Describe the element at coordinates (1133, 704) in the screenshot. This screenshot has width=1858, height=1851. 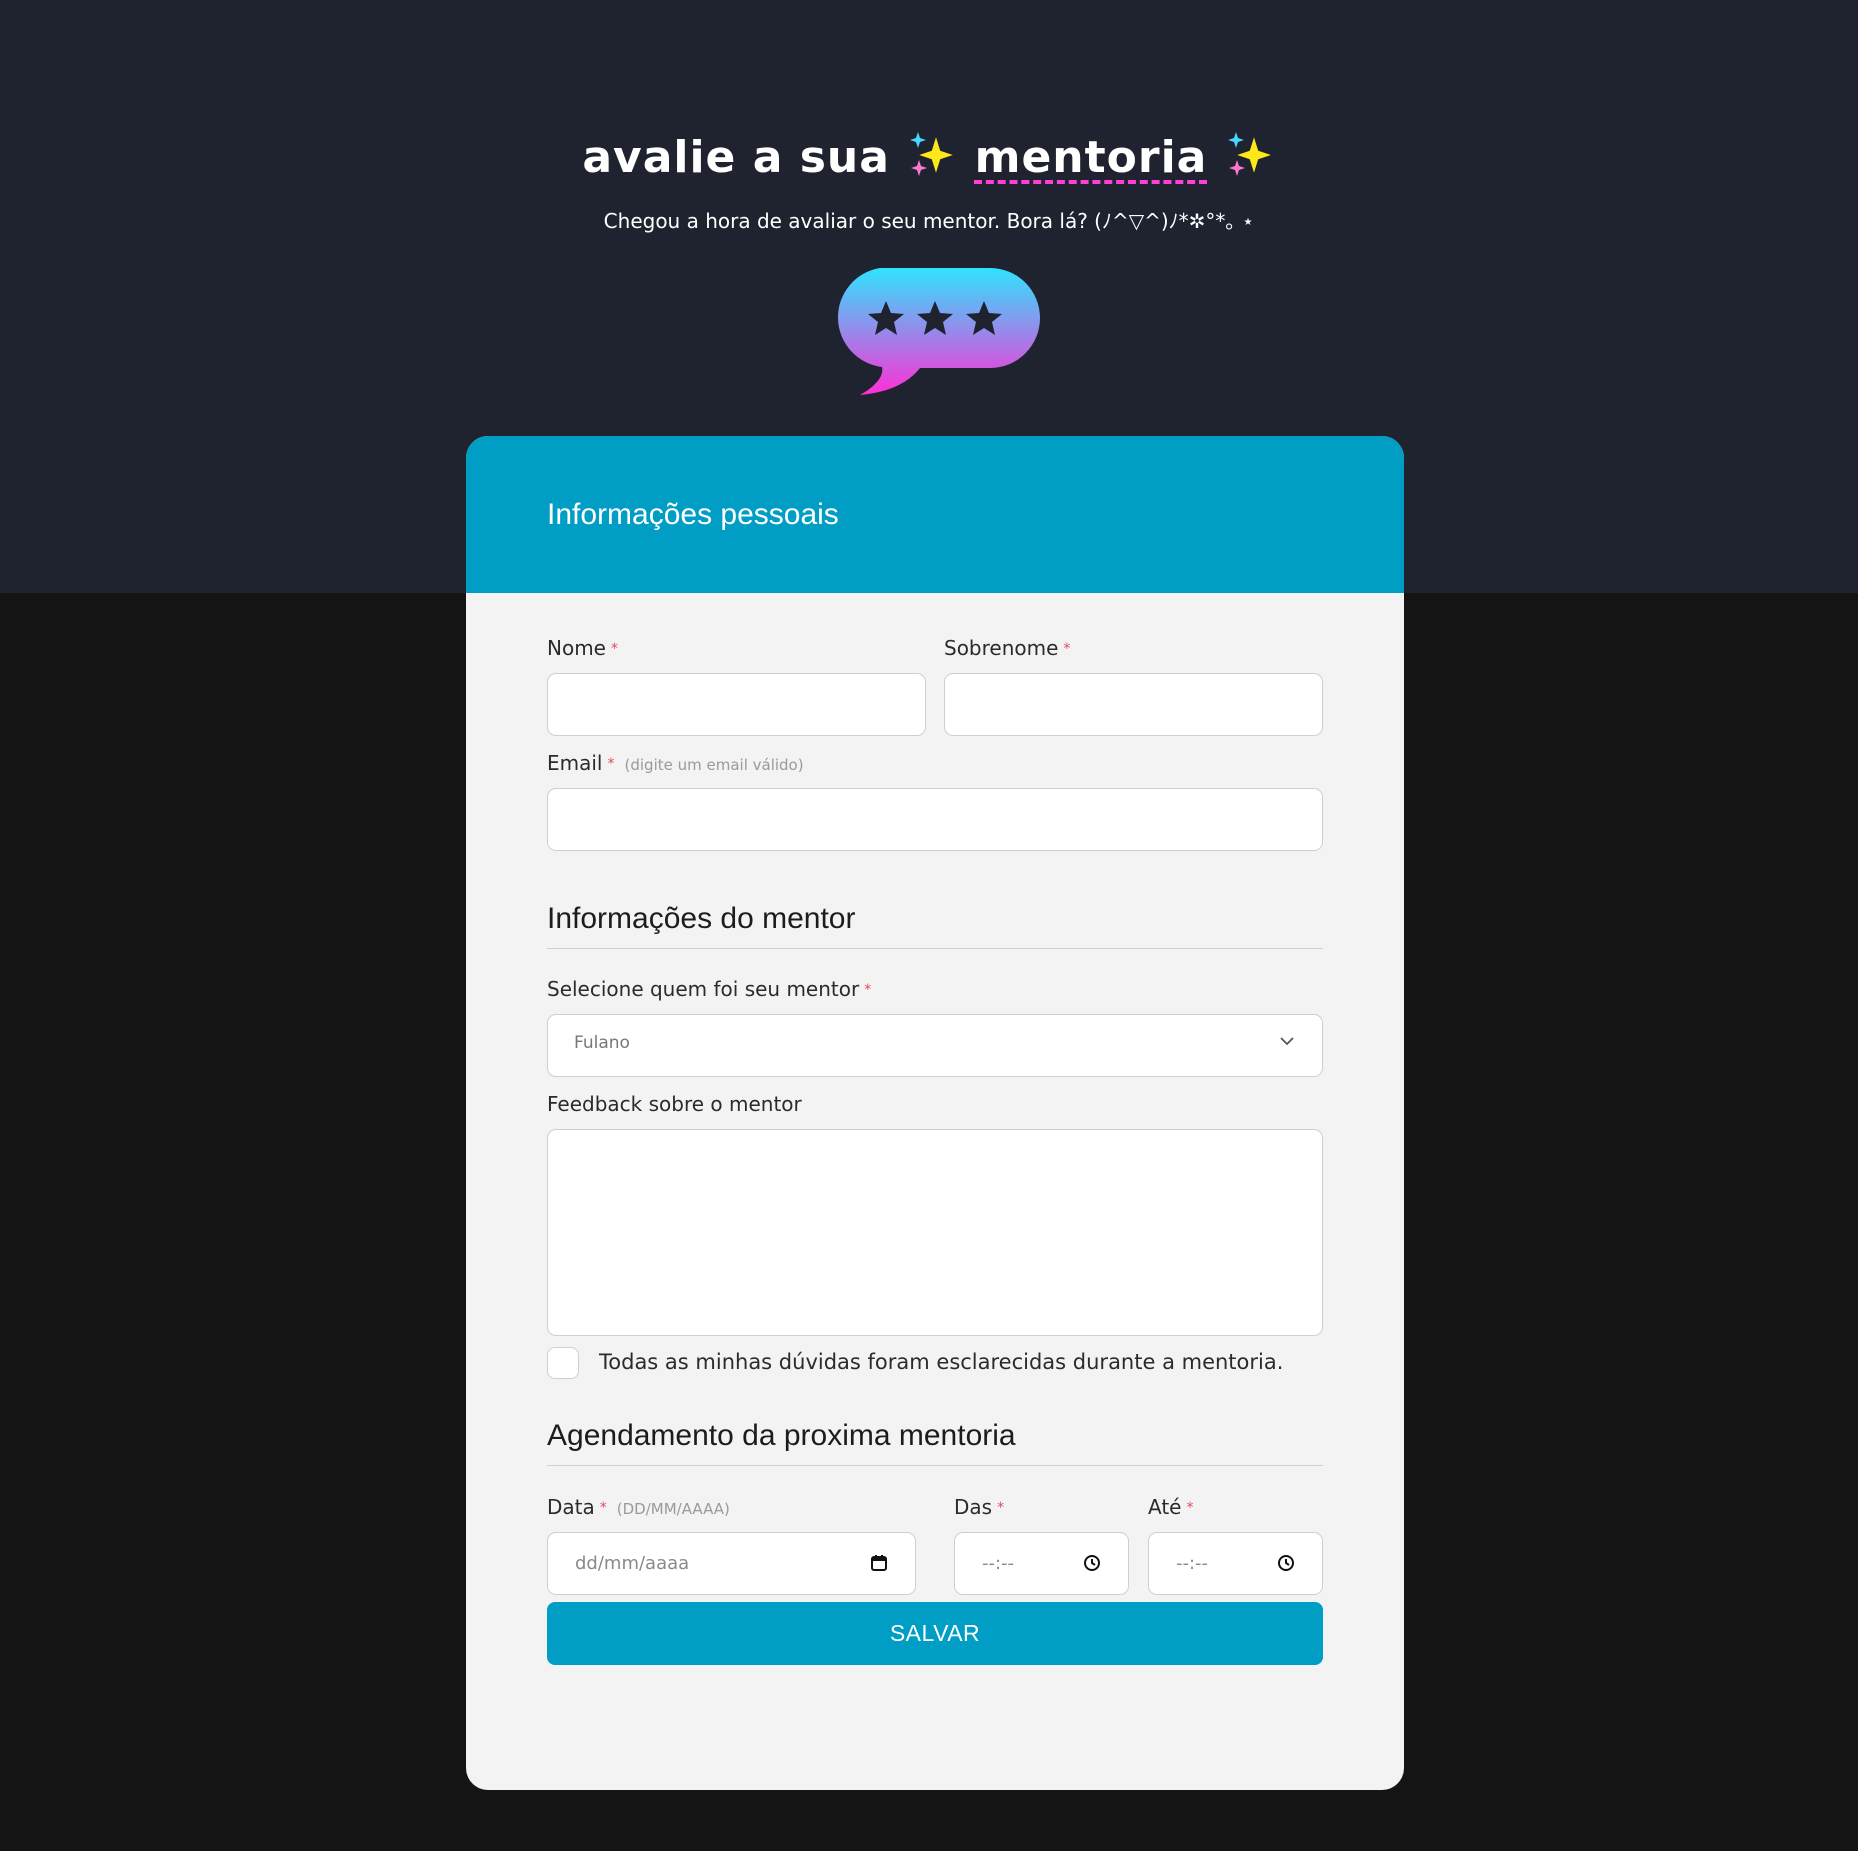
I see `last-name-input` at that location.